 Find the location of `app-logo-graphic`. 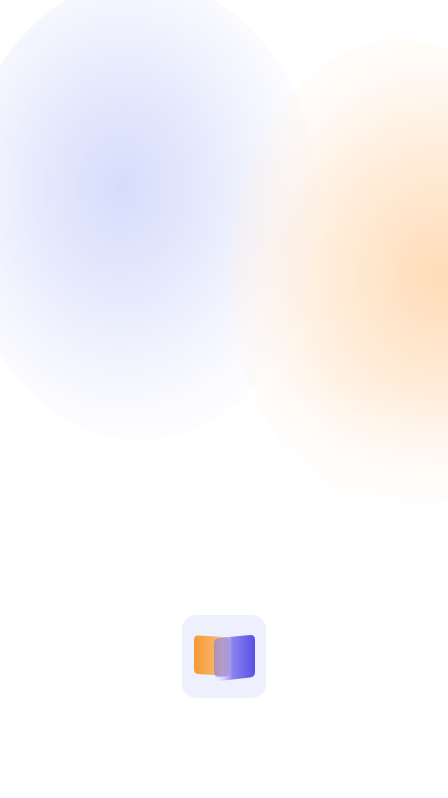

app-logo-graphic is located at coordinates (224, 658).